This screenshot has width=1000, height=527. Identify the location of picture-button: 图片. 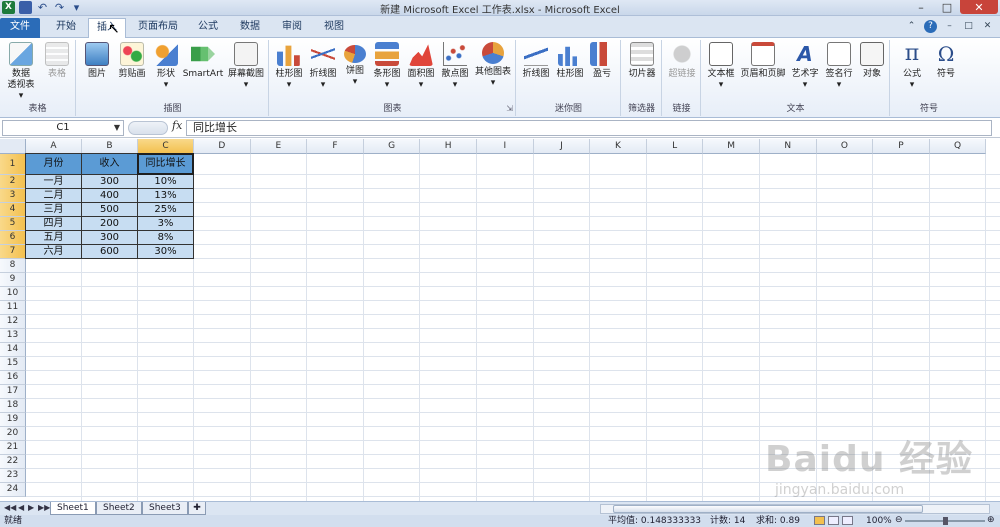
(97, 61).